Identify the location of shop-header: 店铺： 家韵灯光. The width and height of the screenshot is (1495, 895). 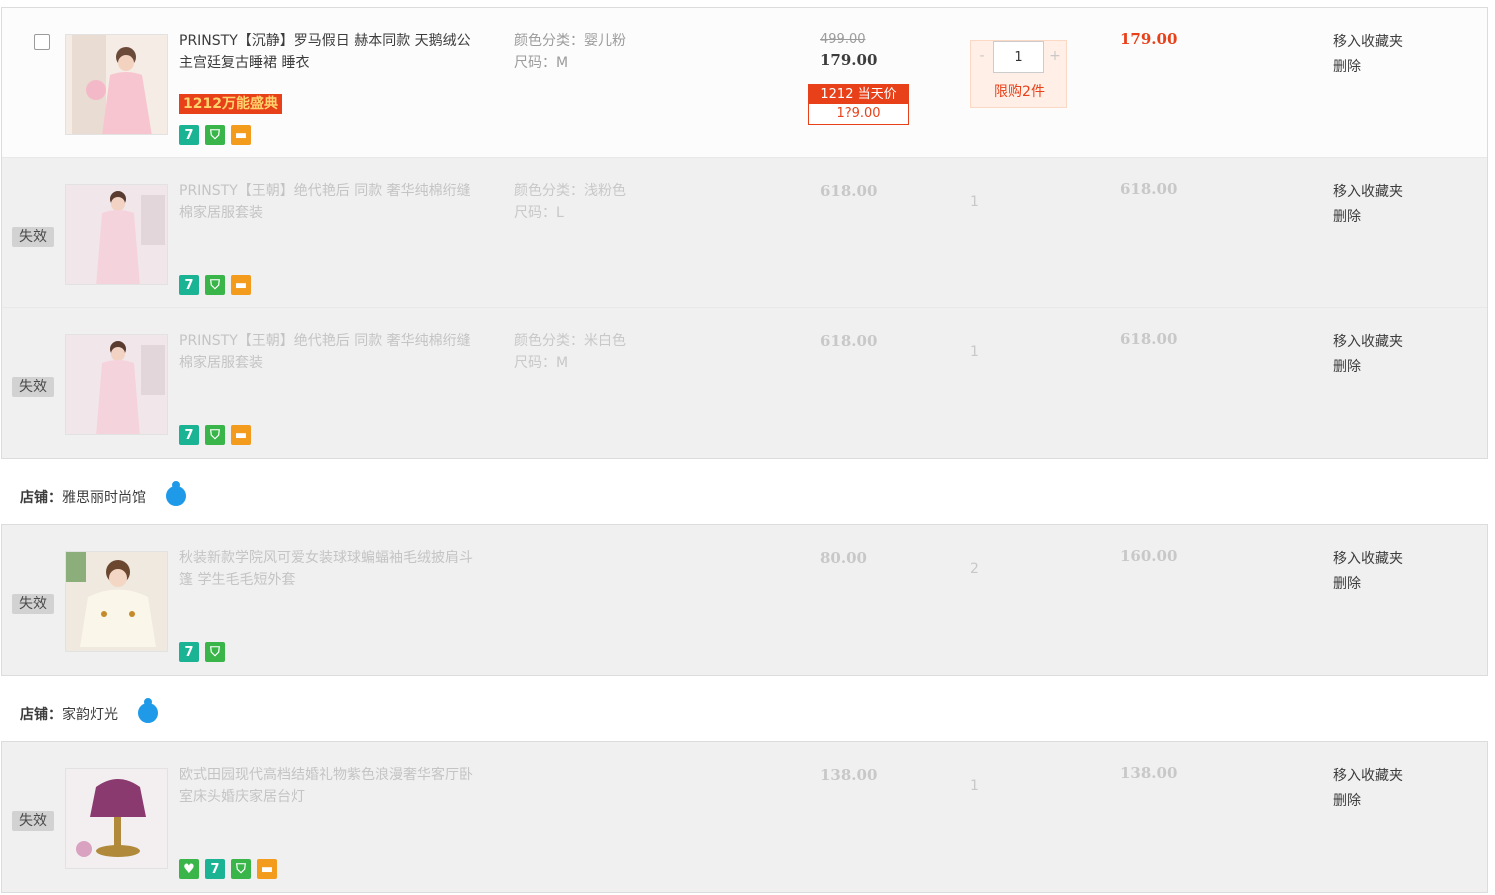
(89, 715).